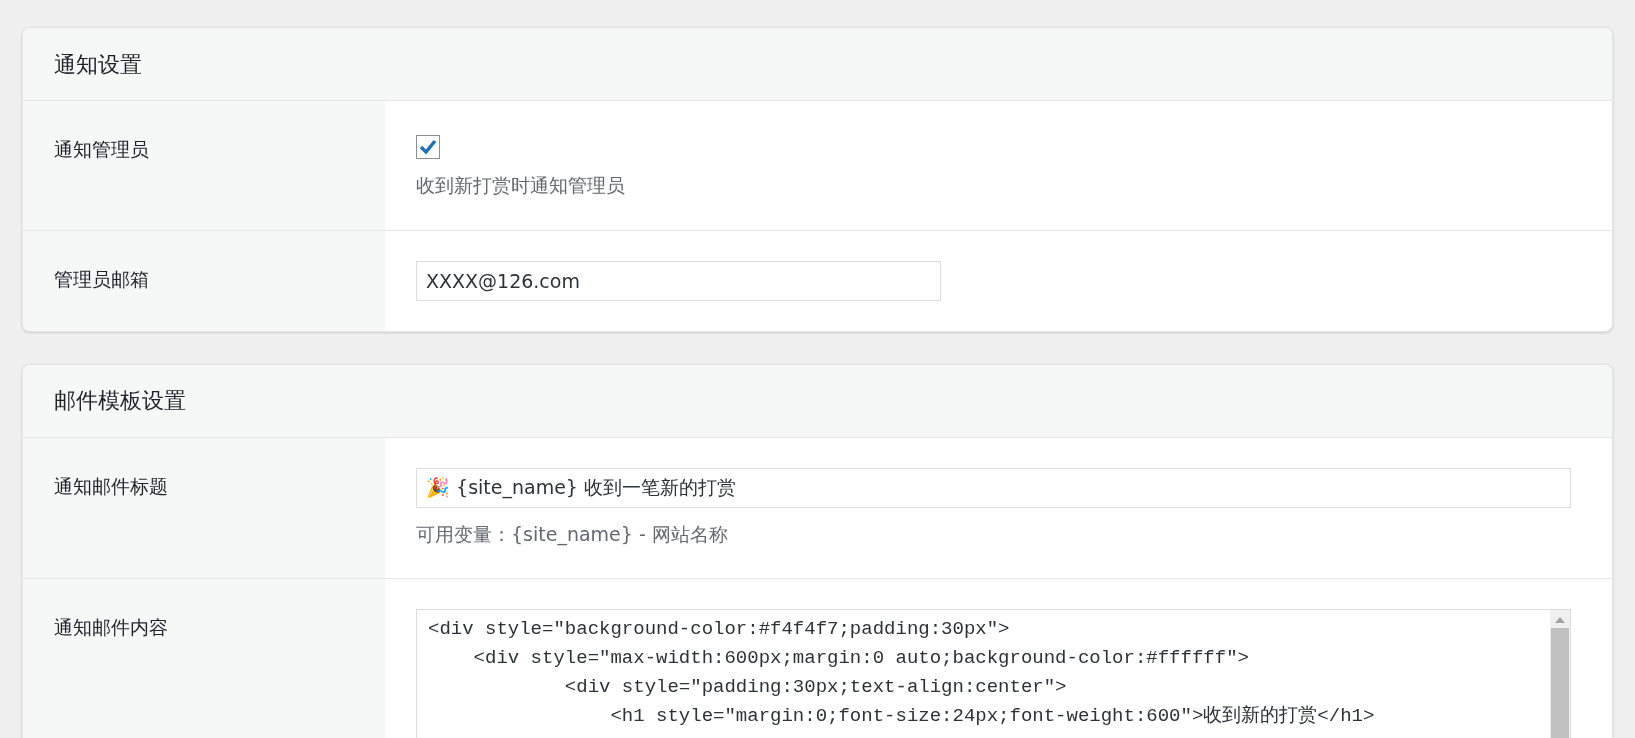 The image size is (1635, 738). Describe the element at coordinates (1560, 620) in the screenshot. I see `scroll-up-arrow-icon` at that location.